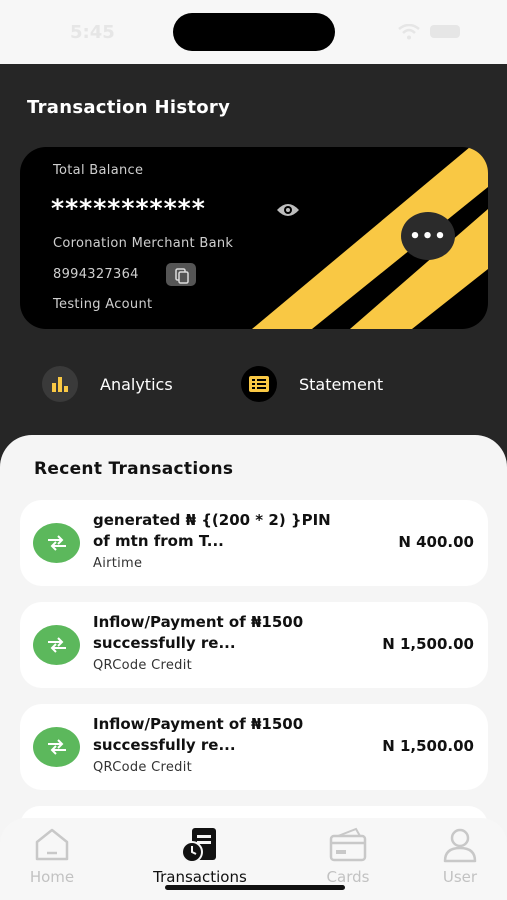 The image size is (507, 900). What do you see at coordinates (98, 170) in the screenshot?
I see `balance-label: Total Balance` at bounding box center [98, 170].